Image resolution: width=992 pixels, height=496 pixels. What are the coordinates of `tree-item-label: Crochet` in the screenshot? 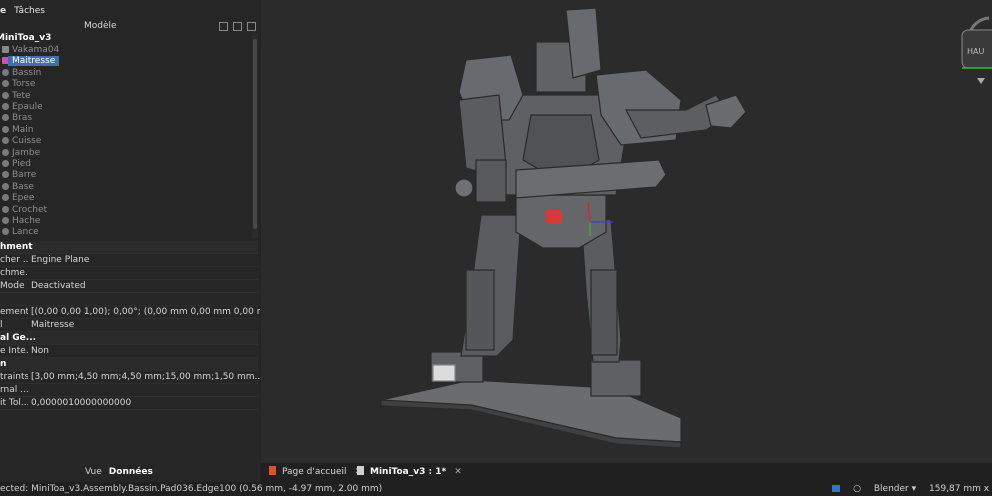 It's located at (30, 209).